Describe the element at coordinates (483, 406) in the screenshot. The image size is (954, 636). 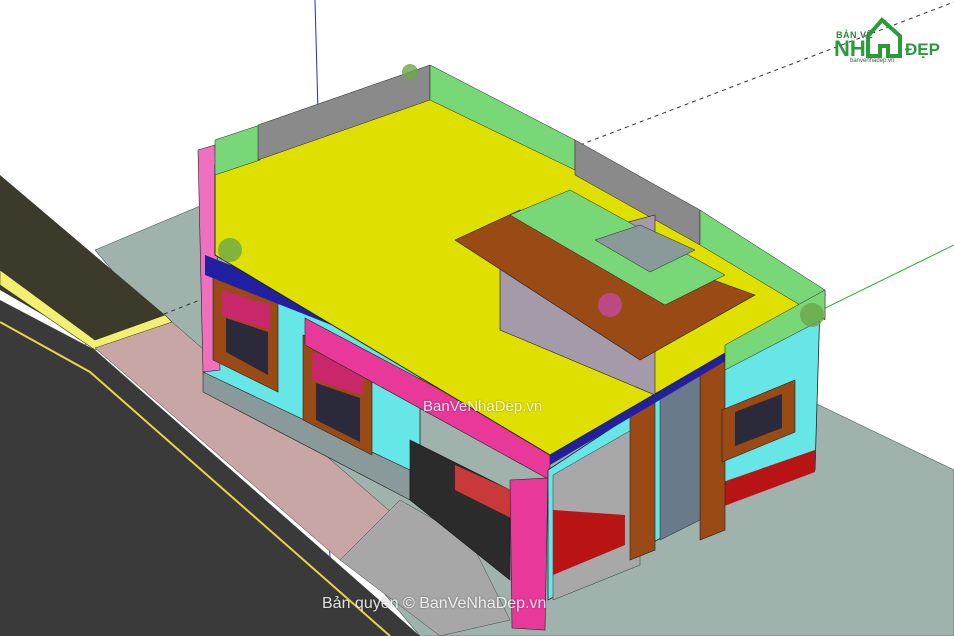
I see `watermark-center: BanVeNhaDep.vn` at that location.